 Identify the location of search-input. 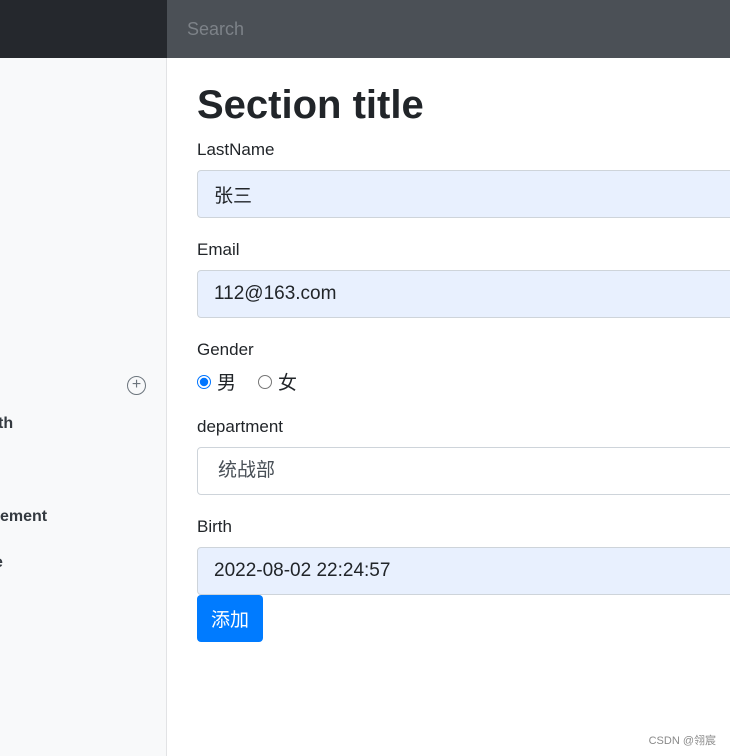
(448, 29).